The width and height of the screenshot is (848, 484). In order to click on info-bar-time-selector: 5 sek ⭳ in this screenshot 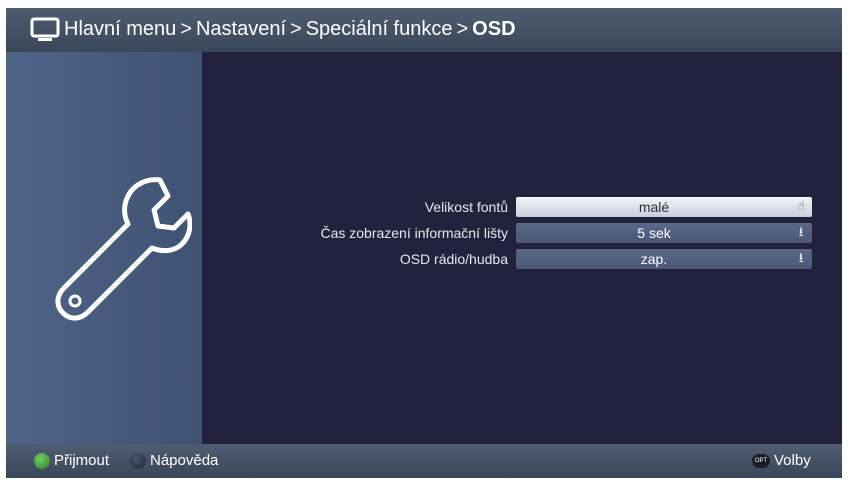, I will do `click(664, 233)`.